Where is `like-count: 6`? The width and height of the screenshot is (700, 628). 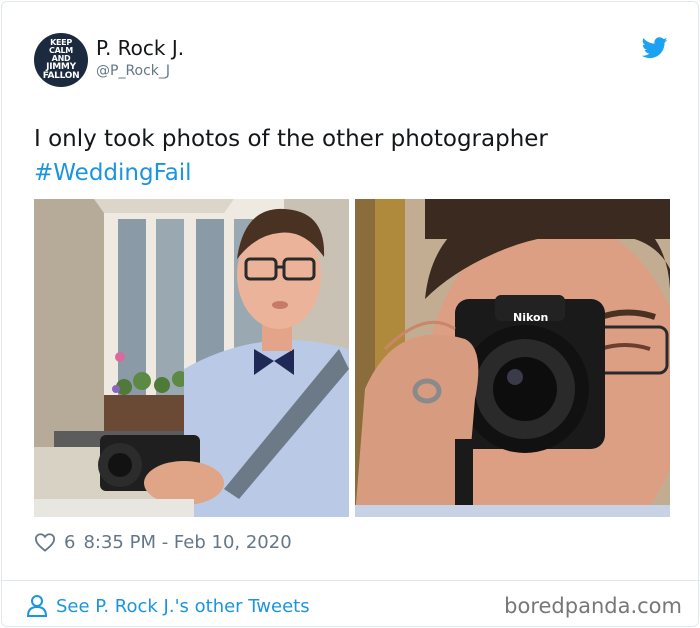 like-count: 6 is located at coordinates (69, 542).